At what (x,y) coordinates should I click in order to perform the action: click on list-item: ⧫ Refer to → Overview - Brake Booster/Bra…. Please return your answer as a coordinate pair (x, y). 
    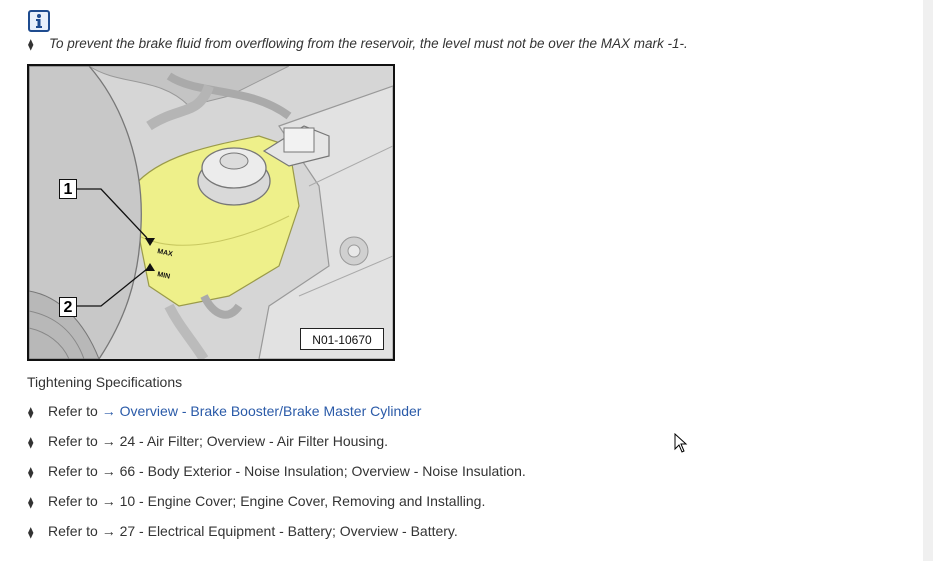
    Looking at the image, I should click on (277, 418).